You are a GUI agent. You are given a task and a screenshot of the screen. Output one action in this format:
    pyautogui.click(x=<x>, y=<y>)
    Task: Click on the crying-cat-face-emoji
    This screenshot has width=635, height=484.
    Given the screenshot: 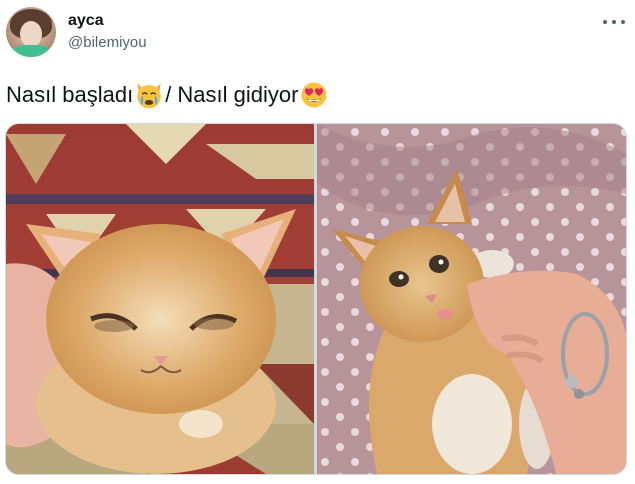 What is the action you would take?
    pyautogui.click(x=149, y=96)
    